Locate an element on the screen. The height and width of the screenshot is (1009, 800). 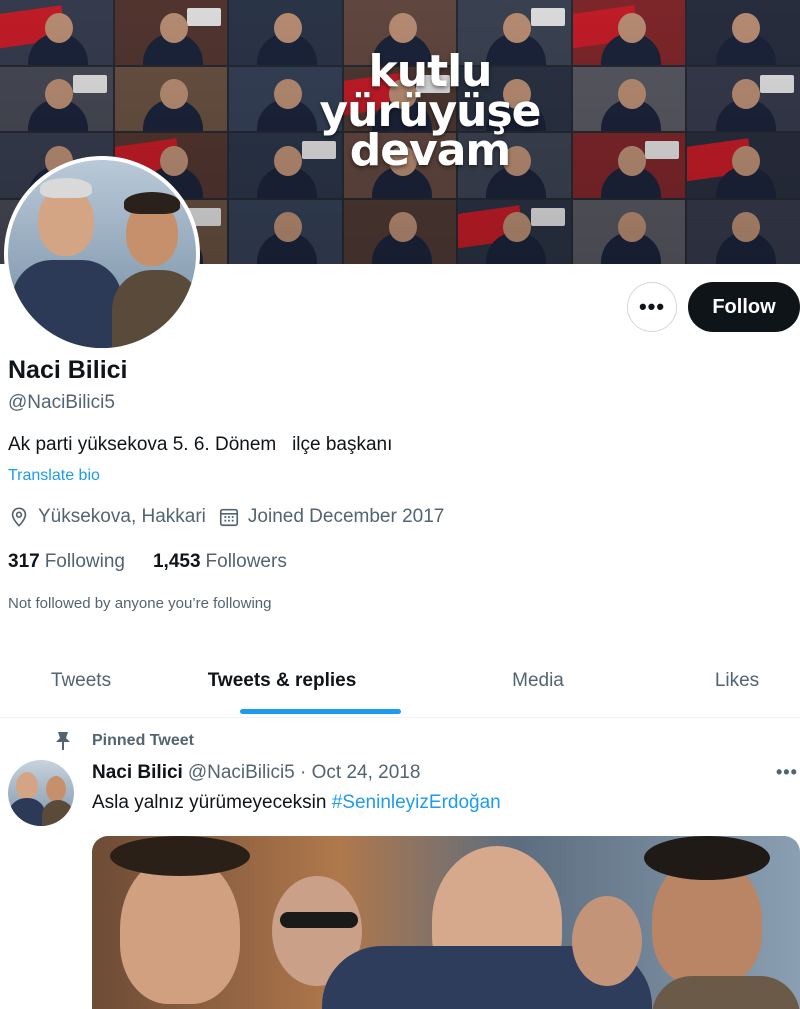
pinned-indicator: Pinned Tweet is located at coordinates (124, 741).